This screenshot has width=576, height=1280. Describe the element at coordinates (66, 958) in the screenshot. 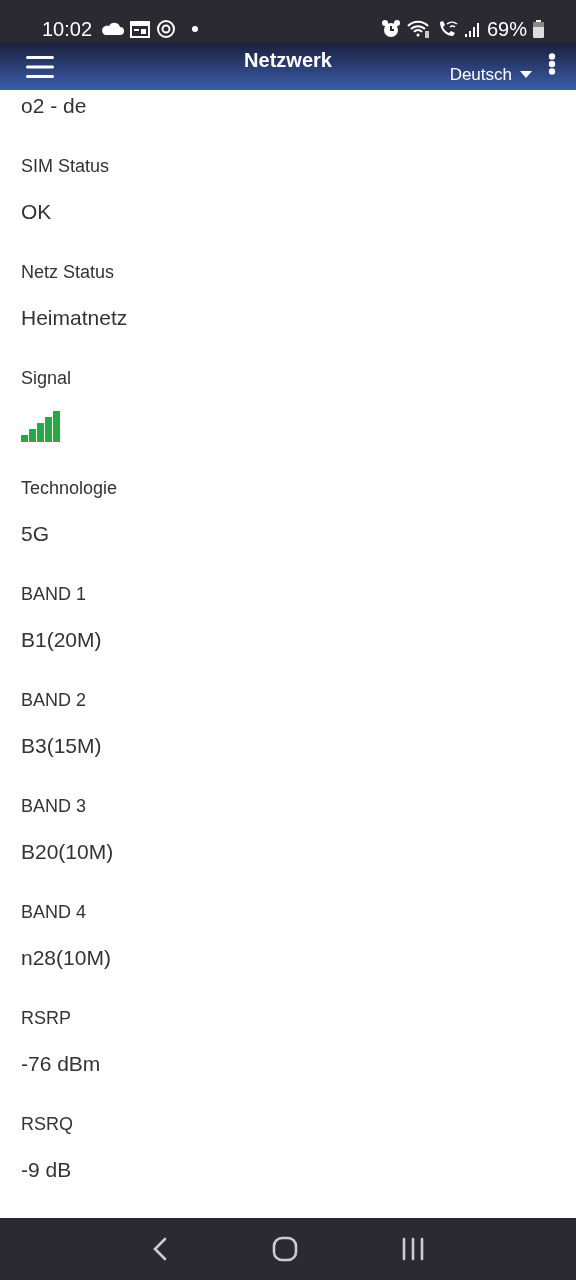

I see `field-value: n28(10M)` at that location.